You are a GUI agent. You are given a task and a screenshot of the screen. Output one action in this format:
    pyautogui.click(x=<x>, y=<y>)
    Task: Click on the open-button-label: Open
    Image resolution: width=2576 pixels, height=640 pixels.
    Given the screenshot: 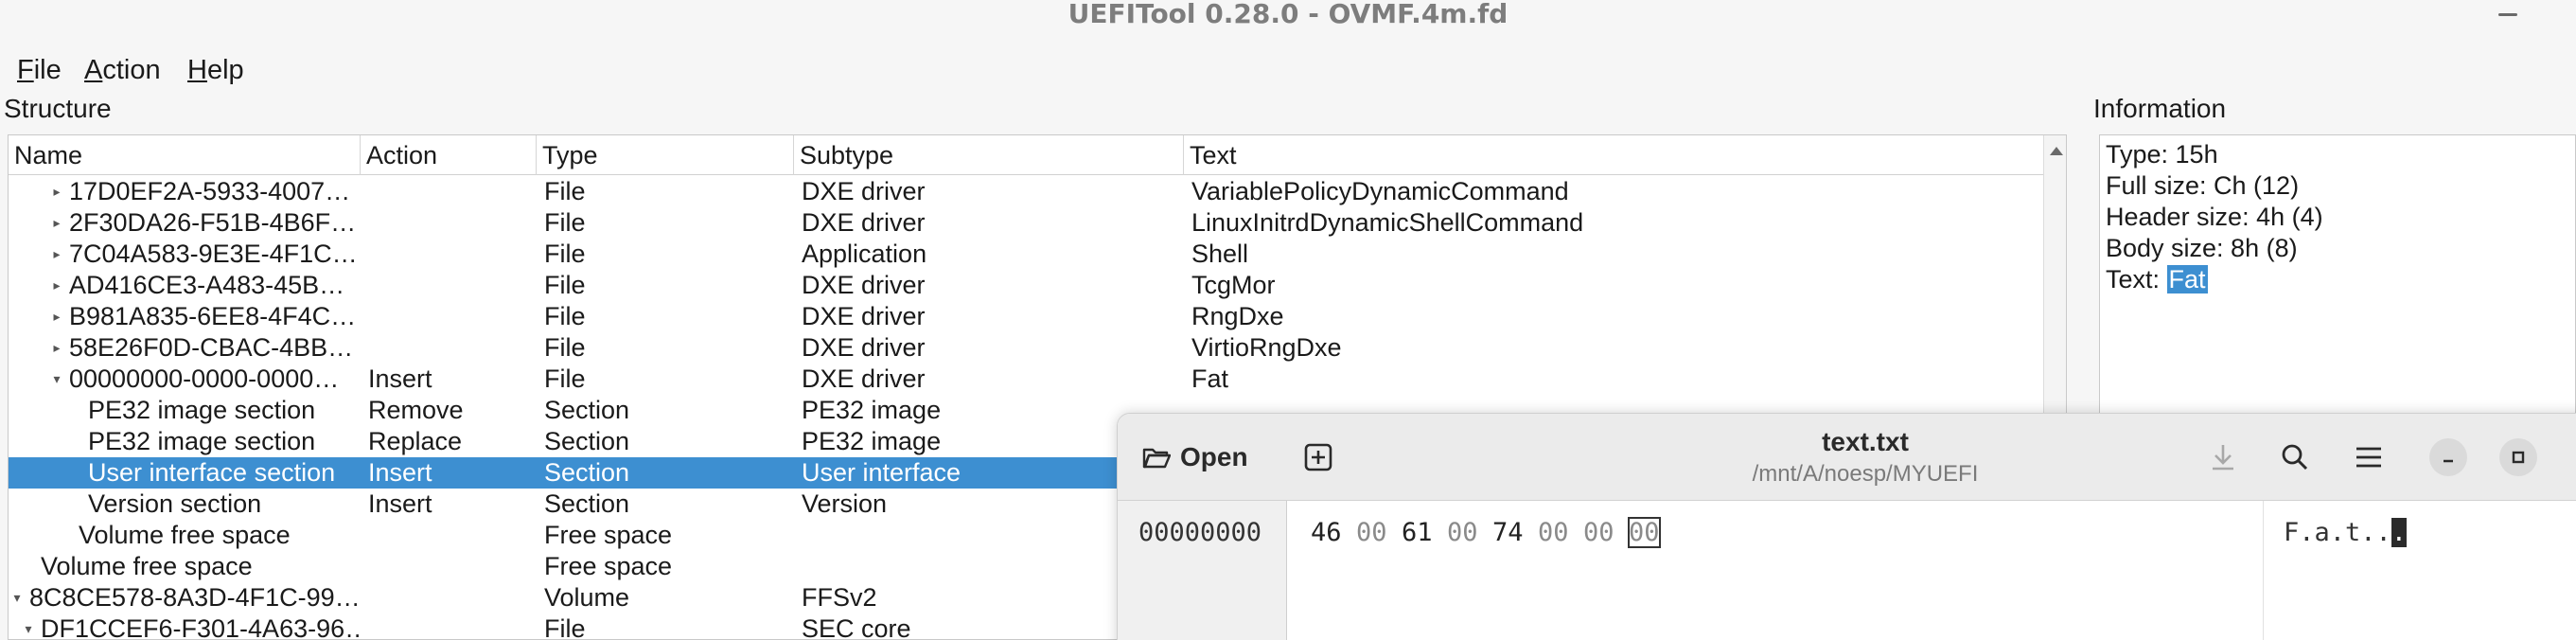 What is the action you would take?
    pyautogui.click(x=1214, y=456)
    